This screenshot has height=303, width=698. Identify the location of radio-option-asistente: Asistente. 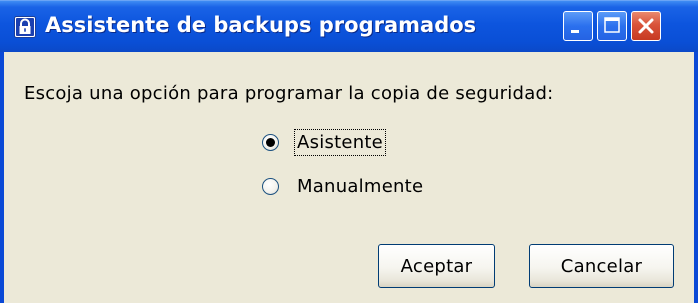
(324, 142).